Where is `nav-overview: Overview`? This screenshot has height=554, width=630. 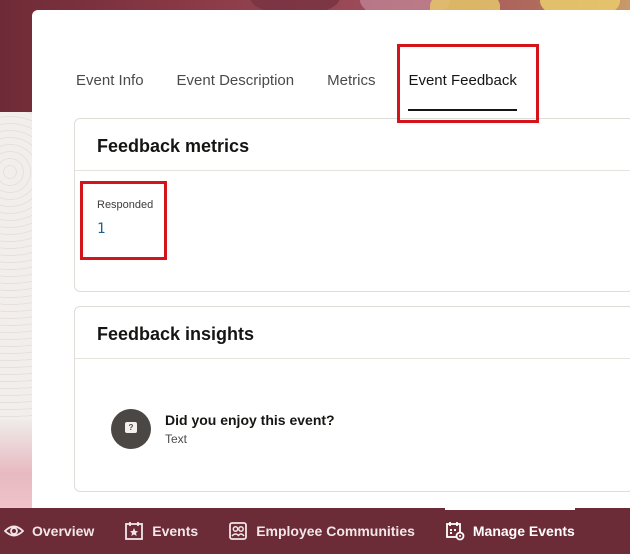
nav-overview: Overview is located at coordinates (49, 531).